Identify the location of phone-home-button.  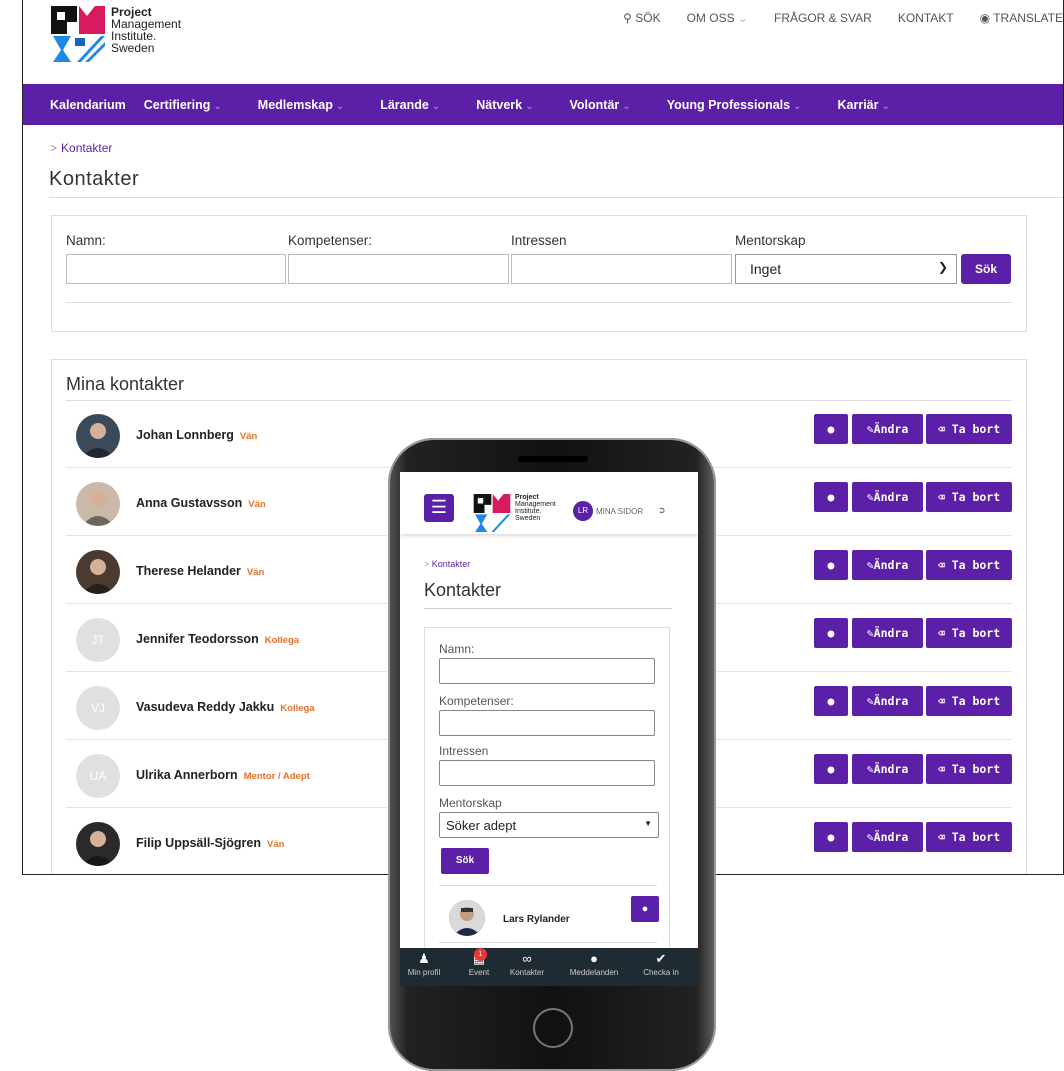
(553, 1028).